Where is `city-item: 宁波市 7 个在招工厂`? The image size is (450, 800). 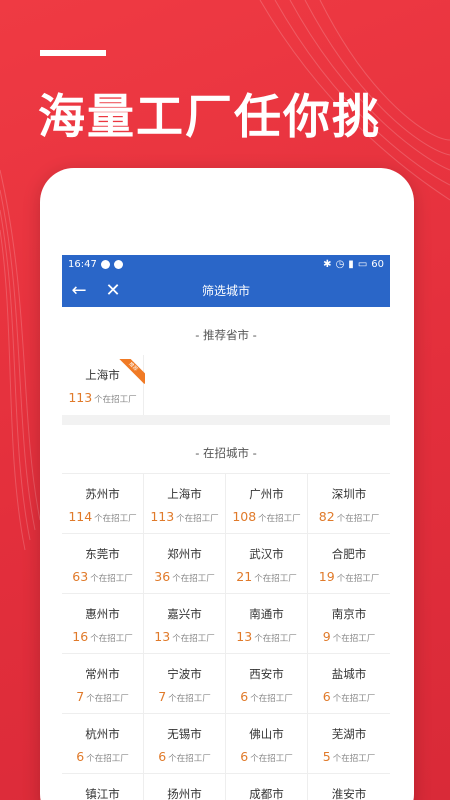 city-item: 宁波市 7 个在招工厂 is located at coordinates (185, 683).